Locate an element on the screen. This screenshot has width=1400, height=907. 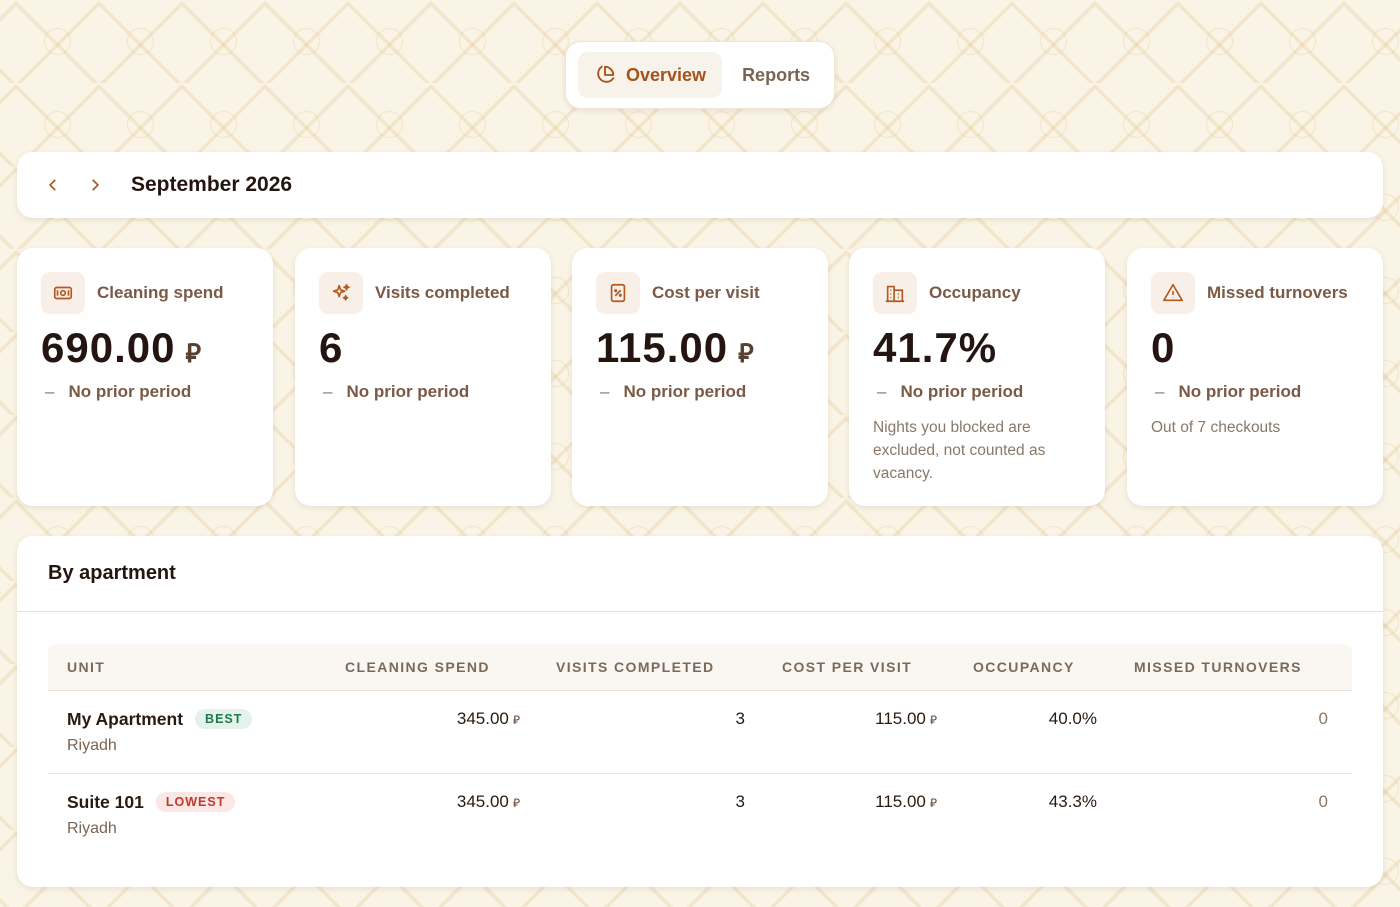
next-month-button is located at coordinates (95, 185).